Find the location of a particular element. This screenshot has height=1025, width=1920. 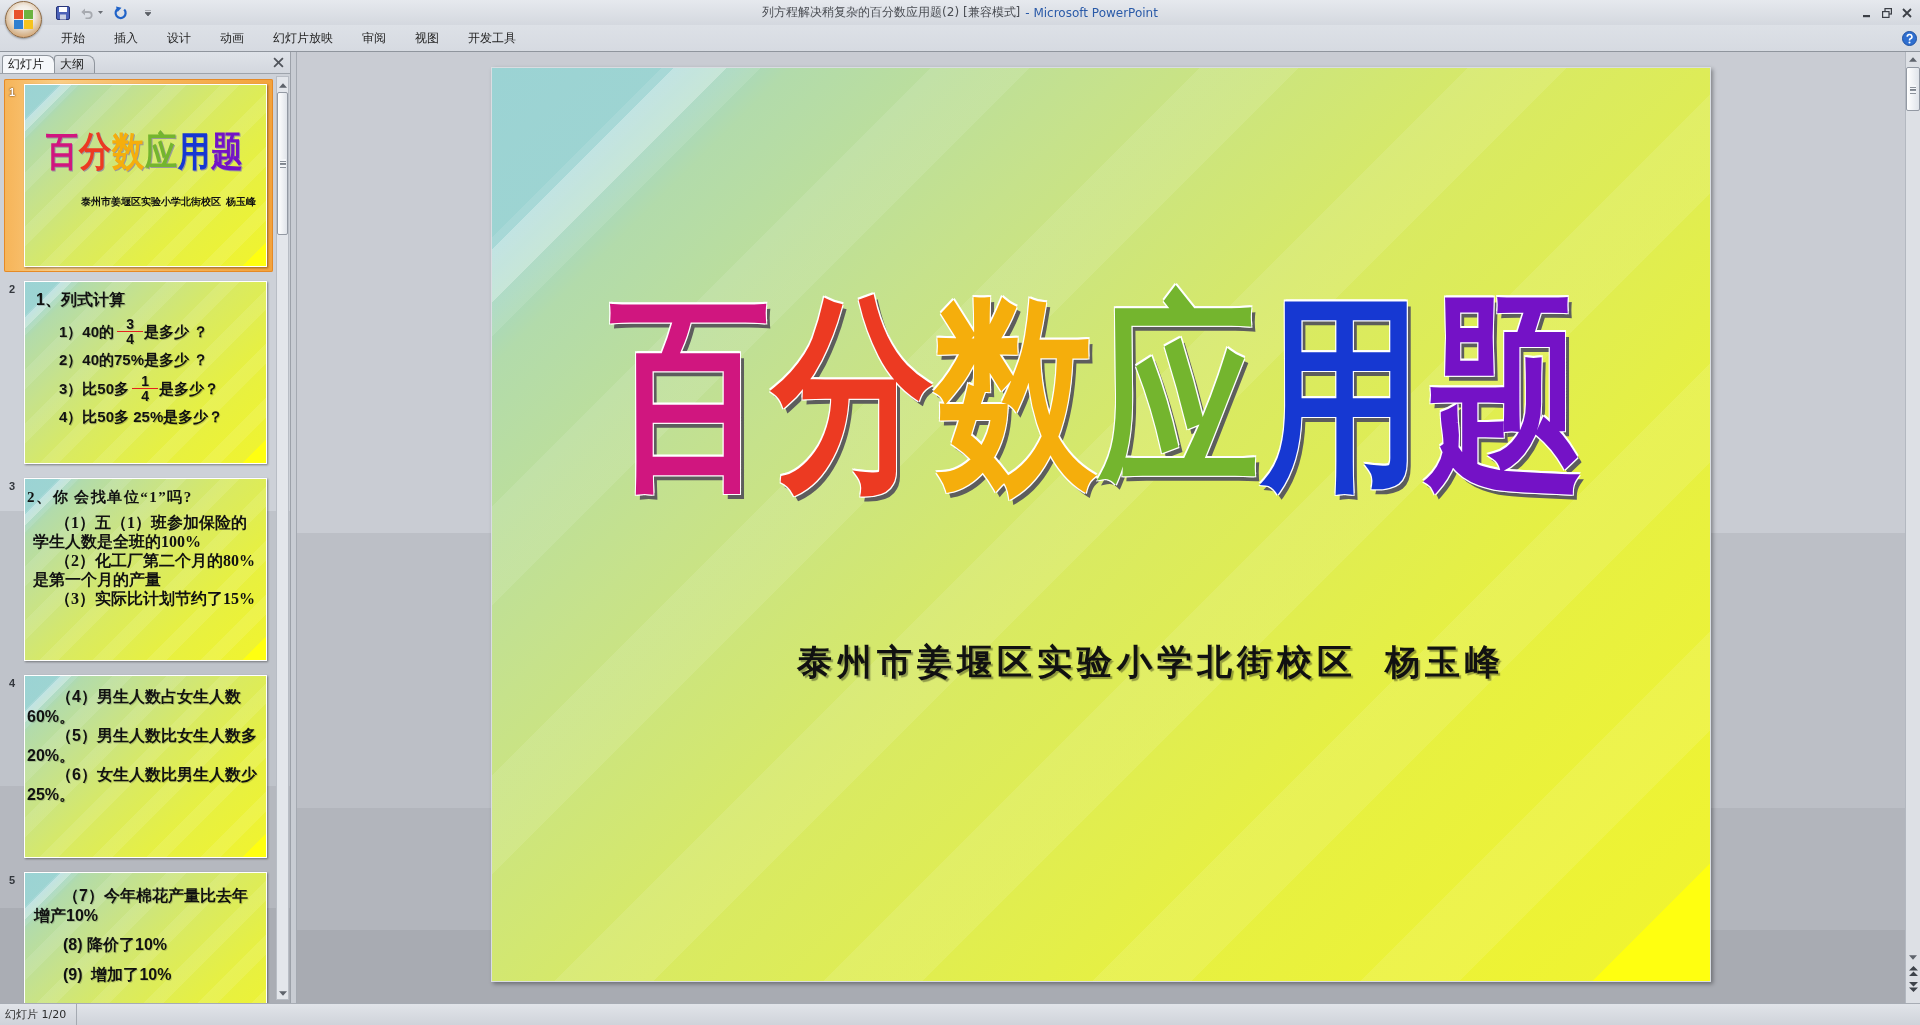

ribbon-tab: 开始 is located at coordinates (72, 38).